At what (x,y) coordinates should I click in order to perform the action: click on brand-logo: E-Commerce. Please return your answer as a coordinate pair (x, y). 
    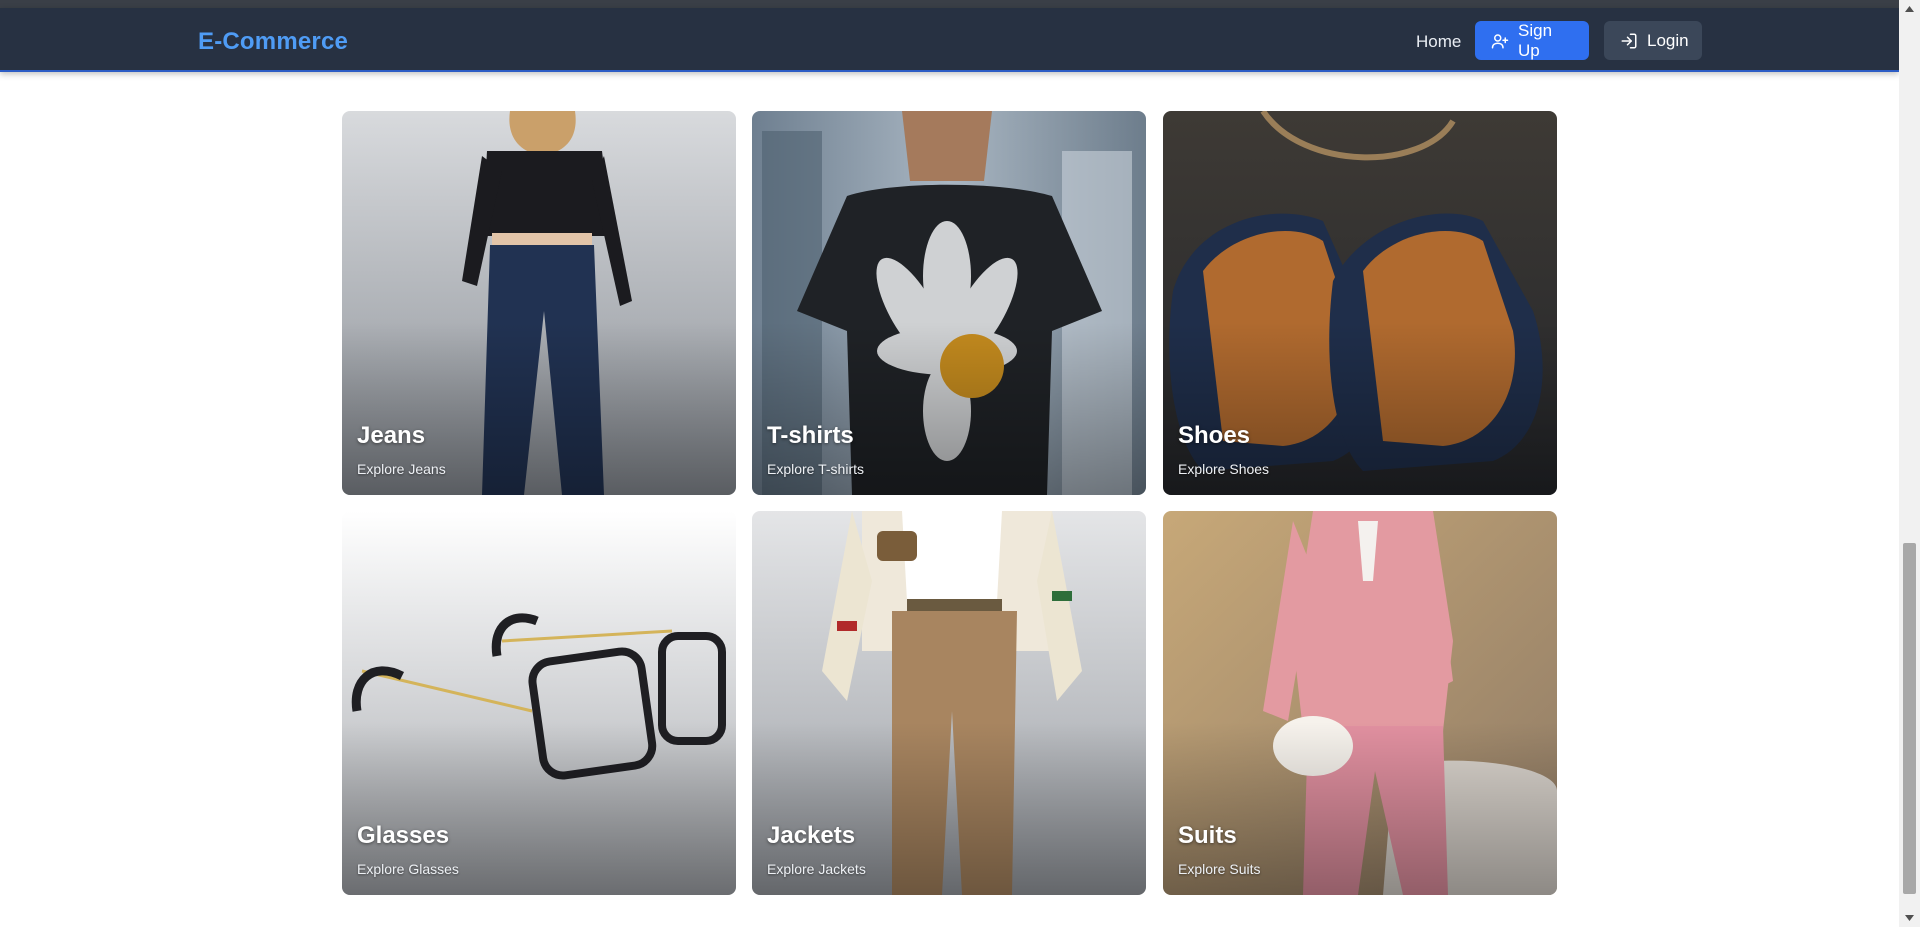
    Looking at the image, I should click on (273, 42).